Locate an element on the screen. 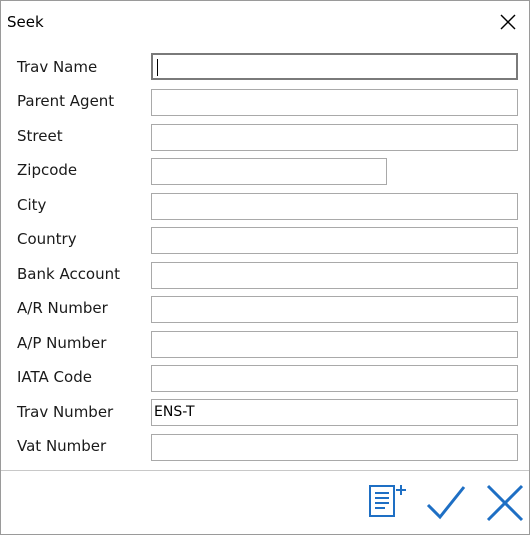  add-list-icon is located at coordinates (389, 501).